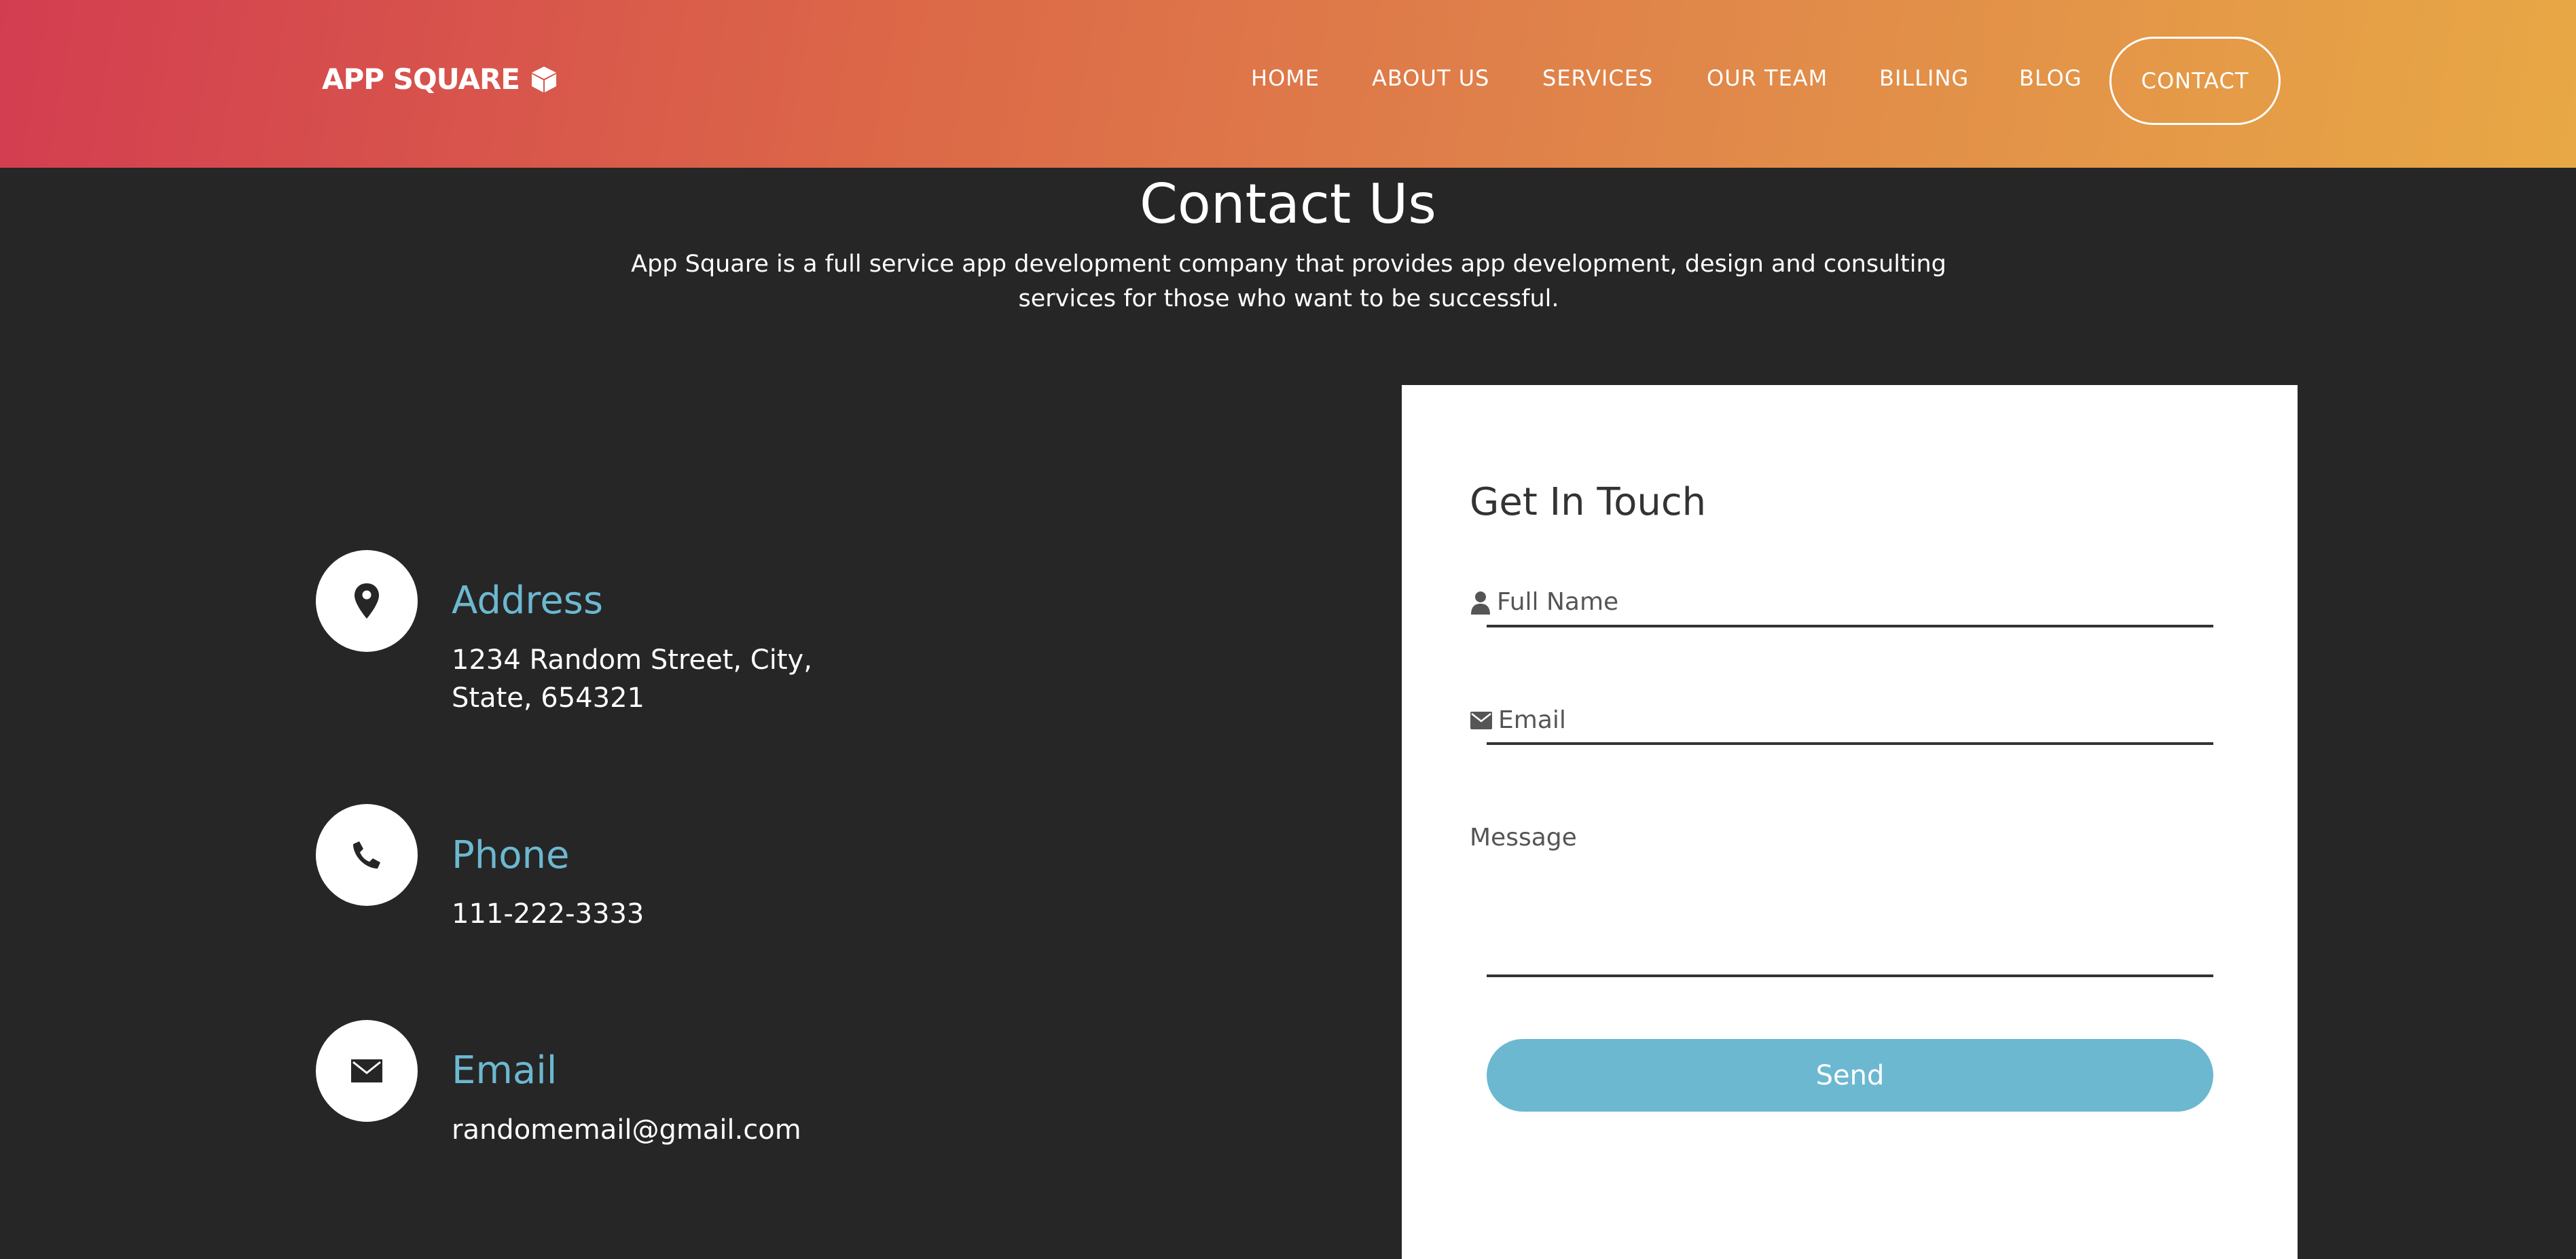 This screenshot has height=1259, width=2576. I want to click on nav-contact-label: CONTACT, so click(2195, 81).